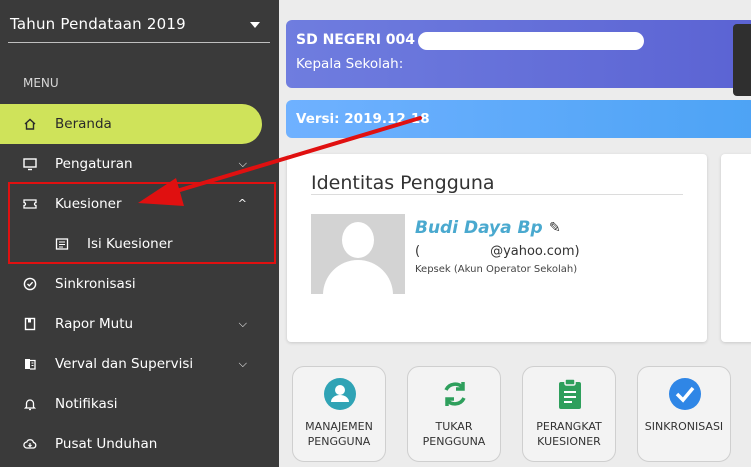 The height and width of the screenshot is (467, 751). What do you see at coordinates (403, 183) in the screenshot?
I see `identity-title: Identitas Pengguna` at bounding box center [403, 183].